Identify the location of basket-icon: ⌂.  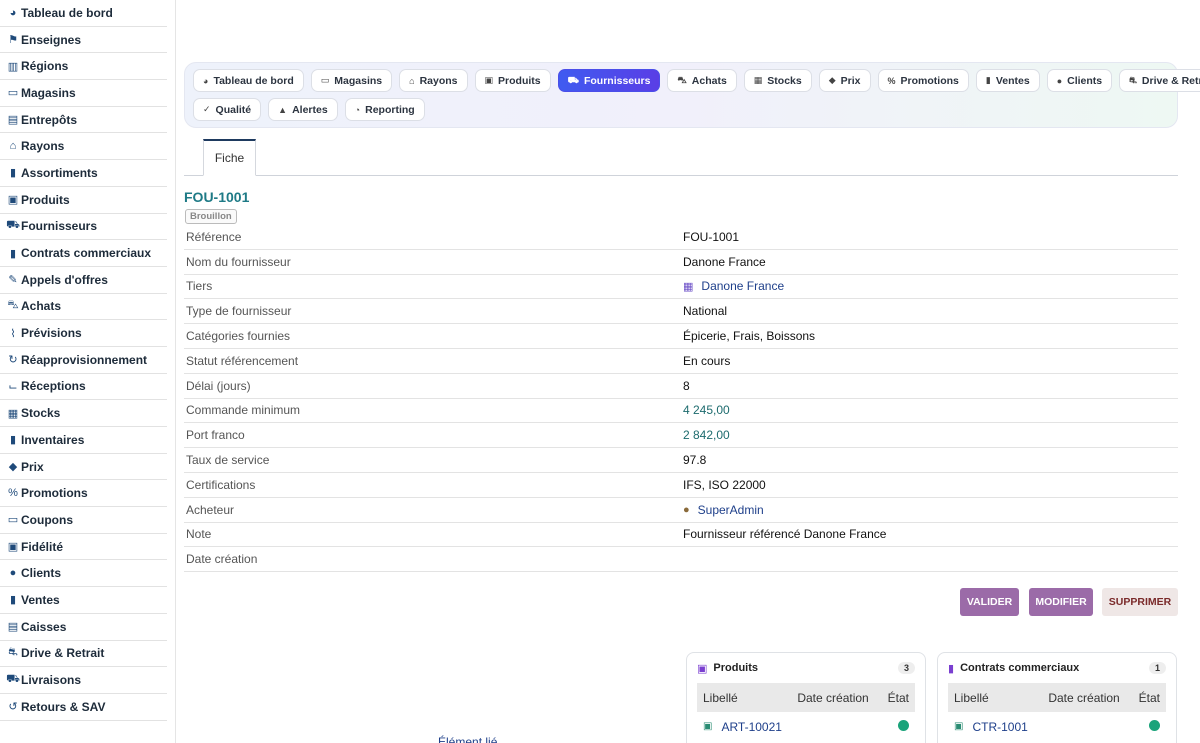
(412, 80).